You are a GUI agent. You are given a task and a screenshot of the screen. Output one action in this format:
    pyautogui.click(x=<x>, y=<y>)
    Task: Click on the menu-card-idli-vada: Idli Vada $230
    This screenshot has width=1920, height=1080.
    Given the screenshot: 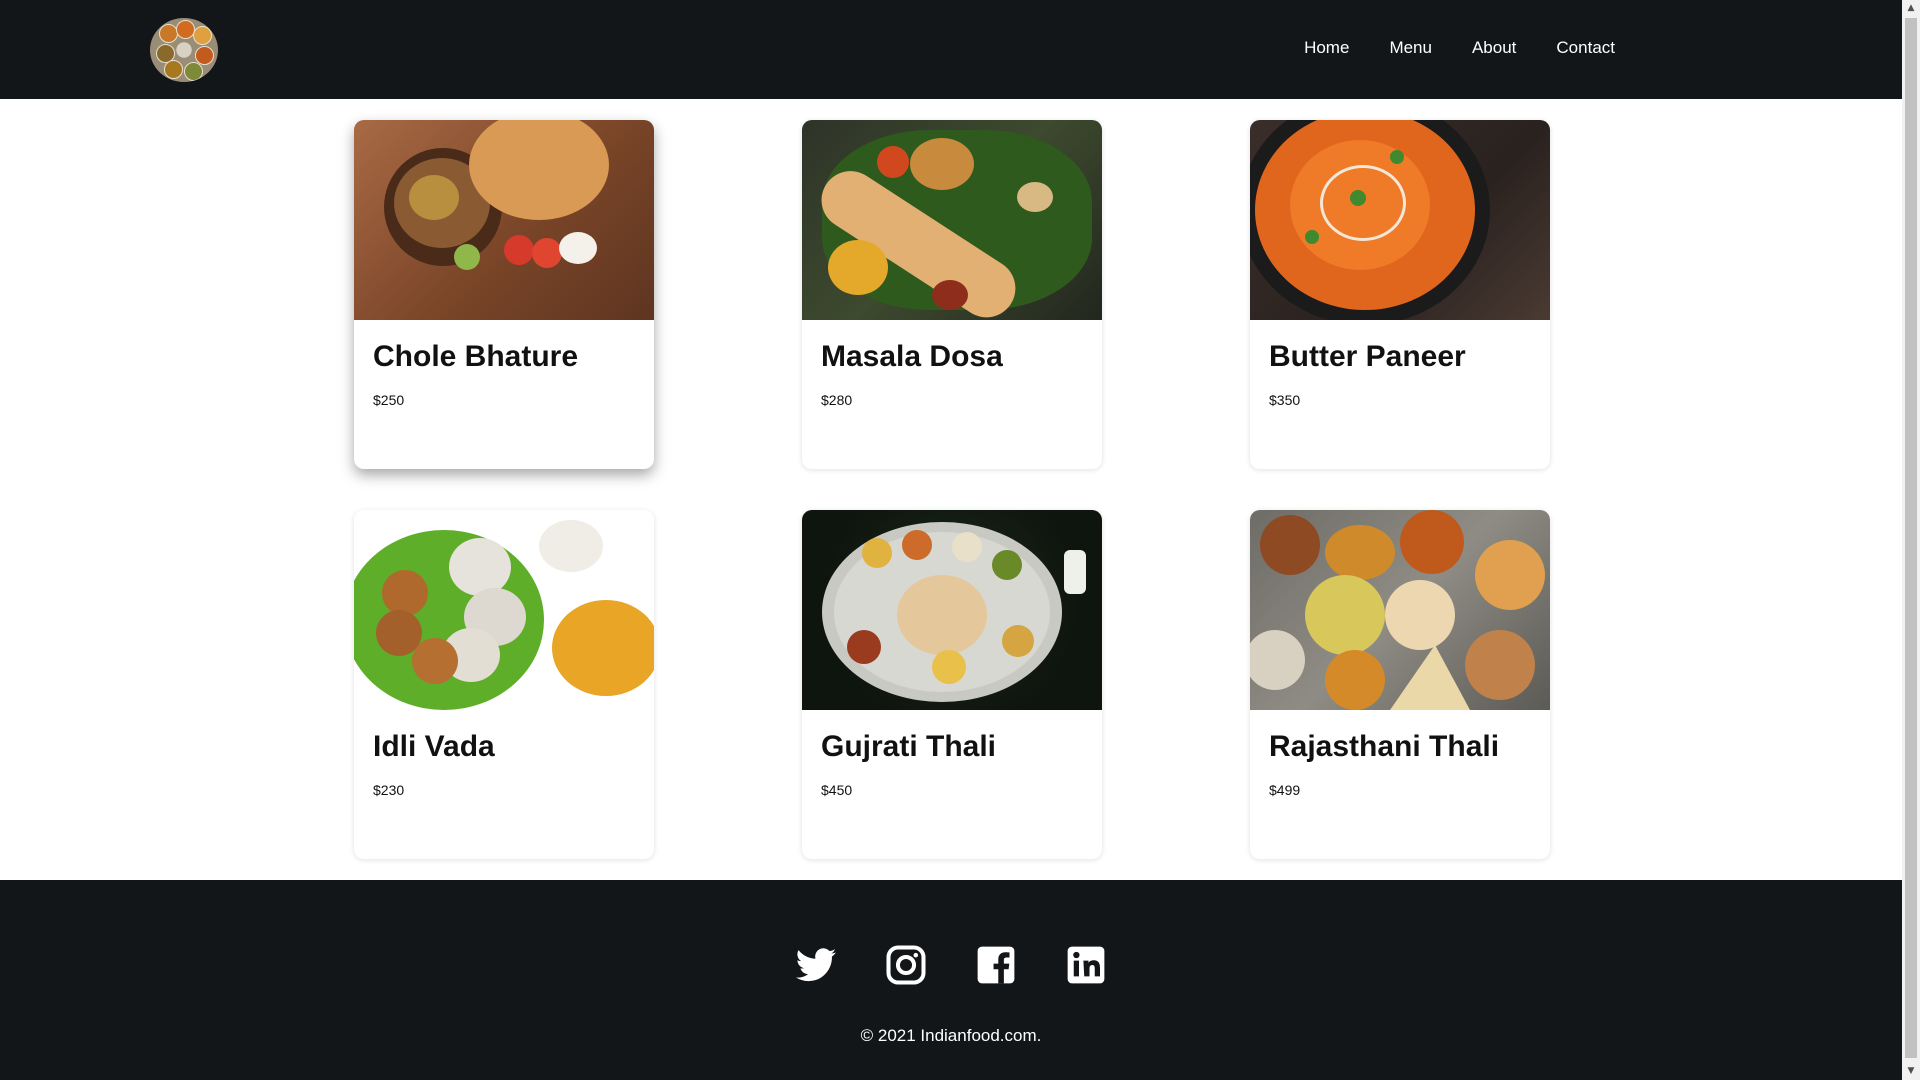 What is the action you would take?
    pyautogui.click(x=504, y=684)
    